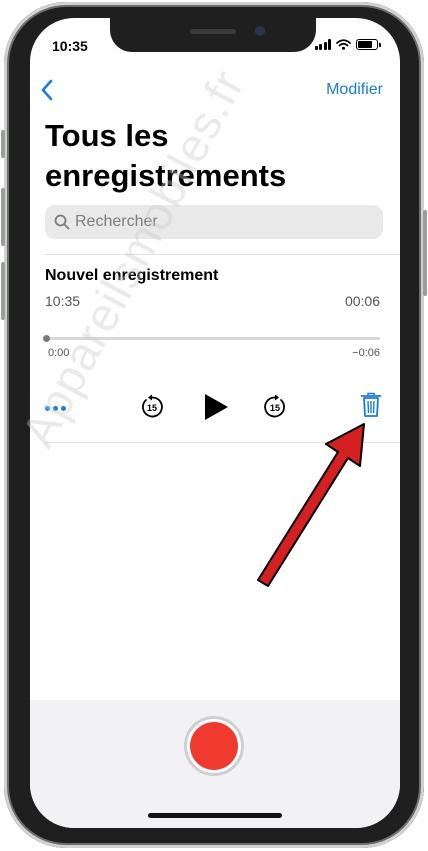 This screenshot has height=851, width=428. Describe the element at coordinates (354, 90) in the screenshot. I see `edit-button: Modifier` at that location.